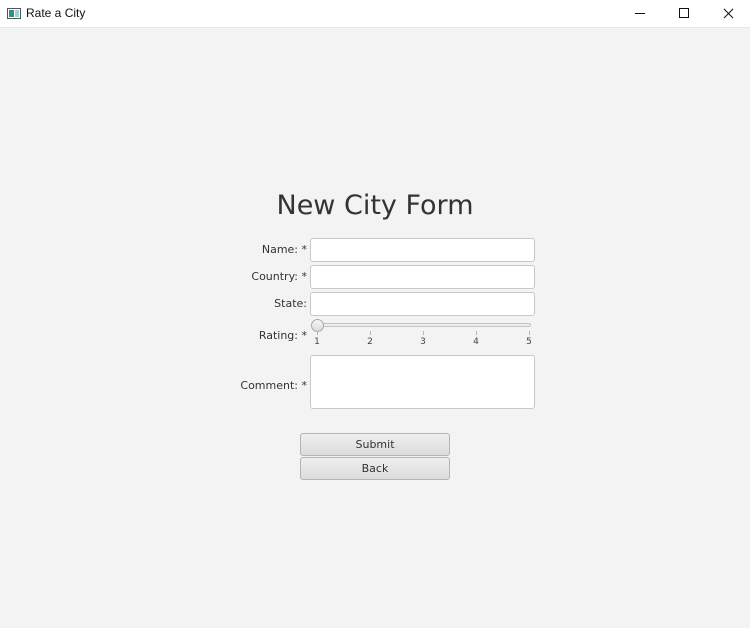 Image resolution: width=750 pixels, height=628 pixels. I want to click on slider-track, so click(424, 325).